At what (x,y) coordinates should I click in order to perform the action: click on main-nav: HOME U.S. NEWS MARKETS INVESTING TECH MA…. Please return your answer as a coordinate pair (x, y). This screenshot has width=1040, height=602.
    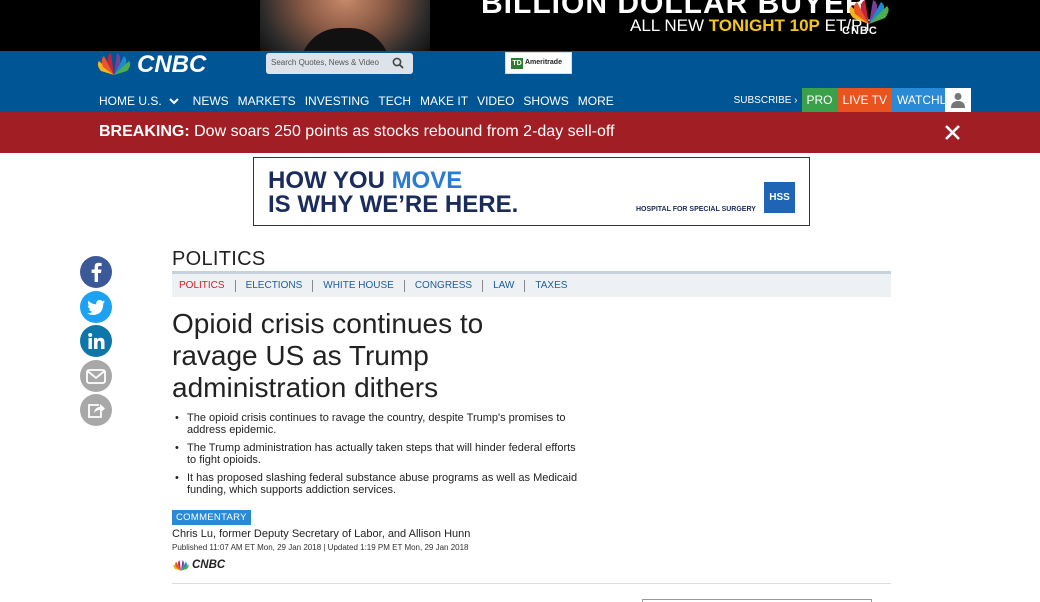
    Looking at the image, I should click on (361, 101).